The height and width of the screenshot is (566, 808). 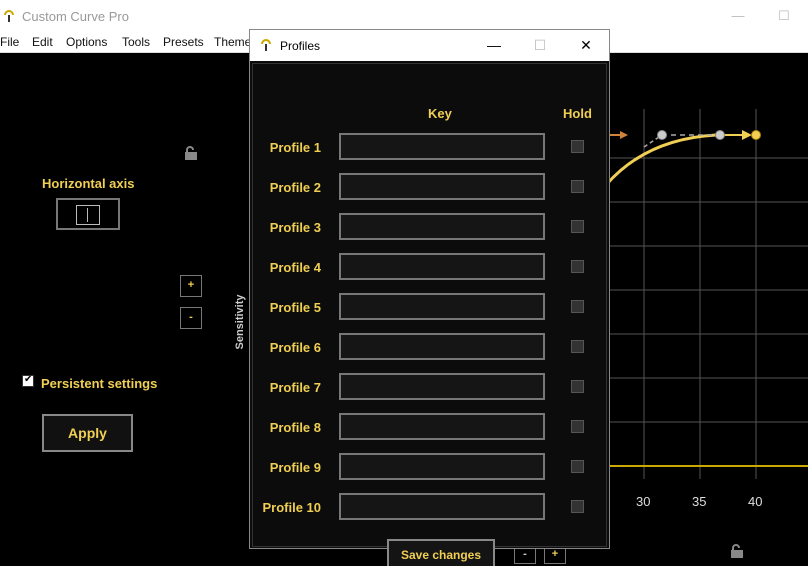 What do you see at coordinates (291, 507) in the screenshot?
I see `profile-10-label: Profile 10` at bounding box center [291, 507].